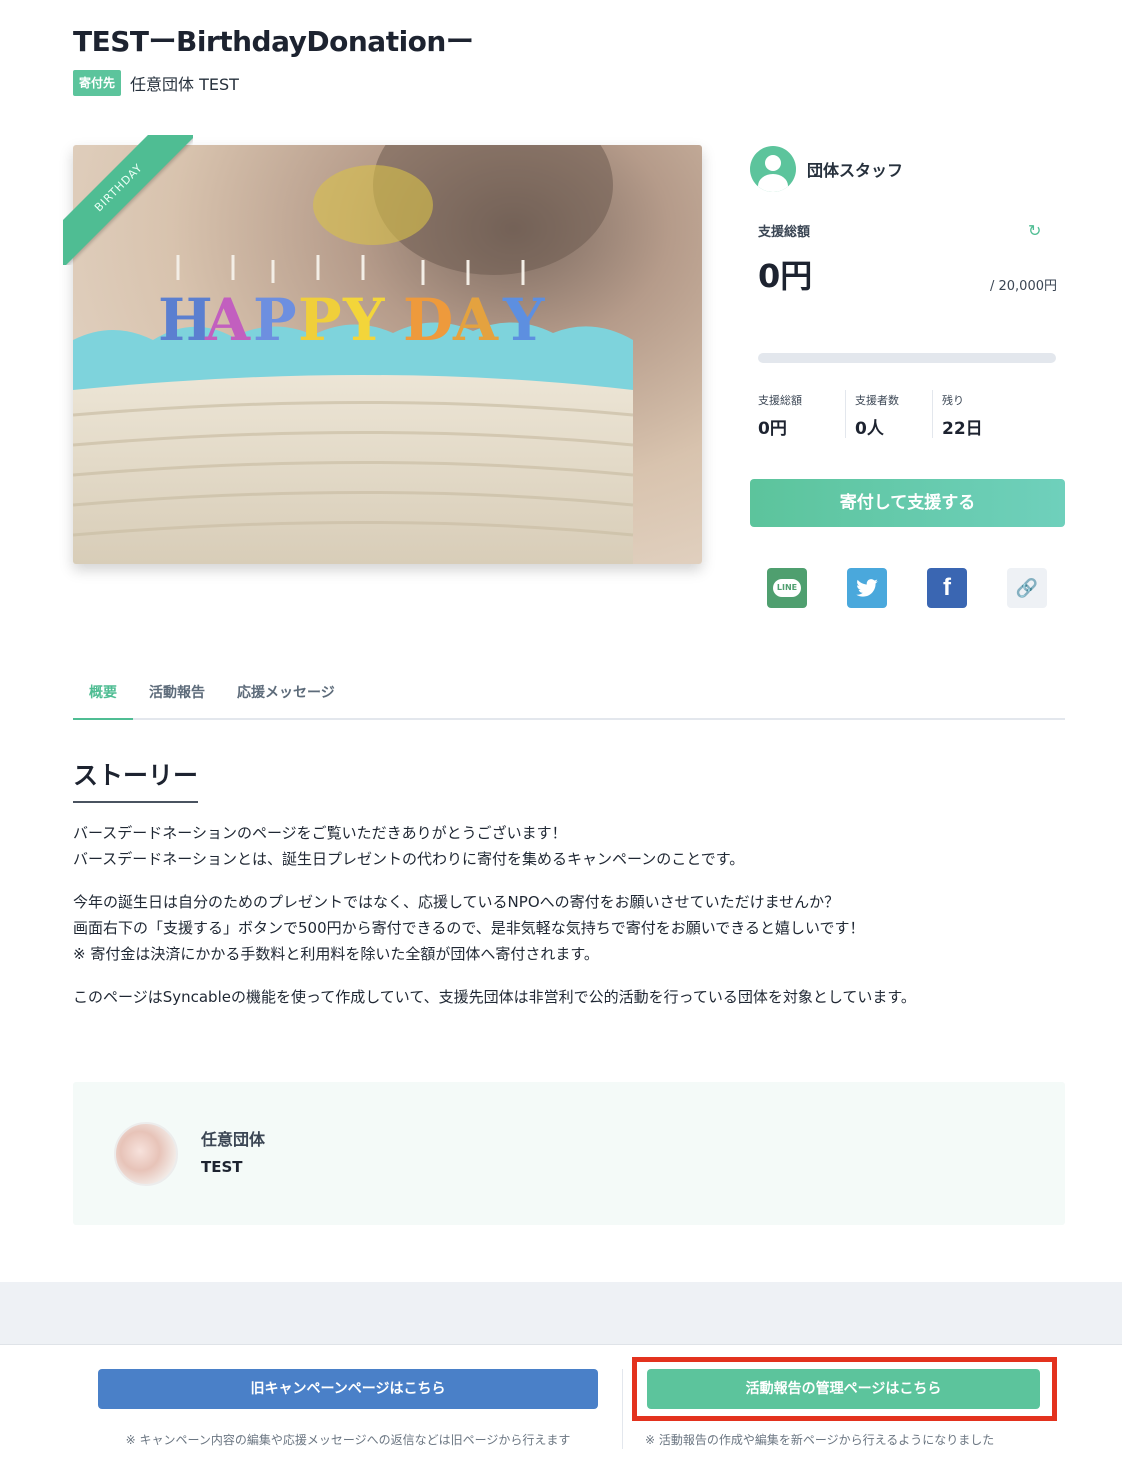 This screenshot has width=1122, height=1466. Describe the element at coordinates (784, 232) in the screenshot. I see `total-label: 支援総額` at that location.